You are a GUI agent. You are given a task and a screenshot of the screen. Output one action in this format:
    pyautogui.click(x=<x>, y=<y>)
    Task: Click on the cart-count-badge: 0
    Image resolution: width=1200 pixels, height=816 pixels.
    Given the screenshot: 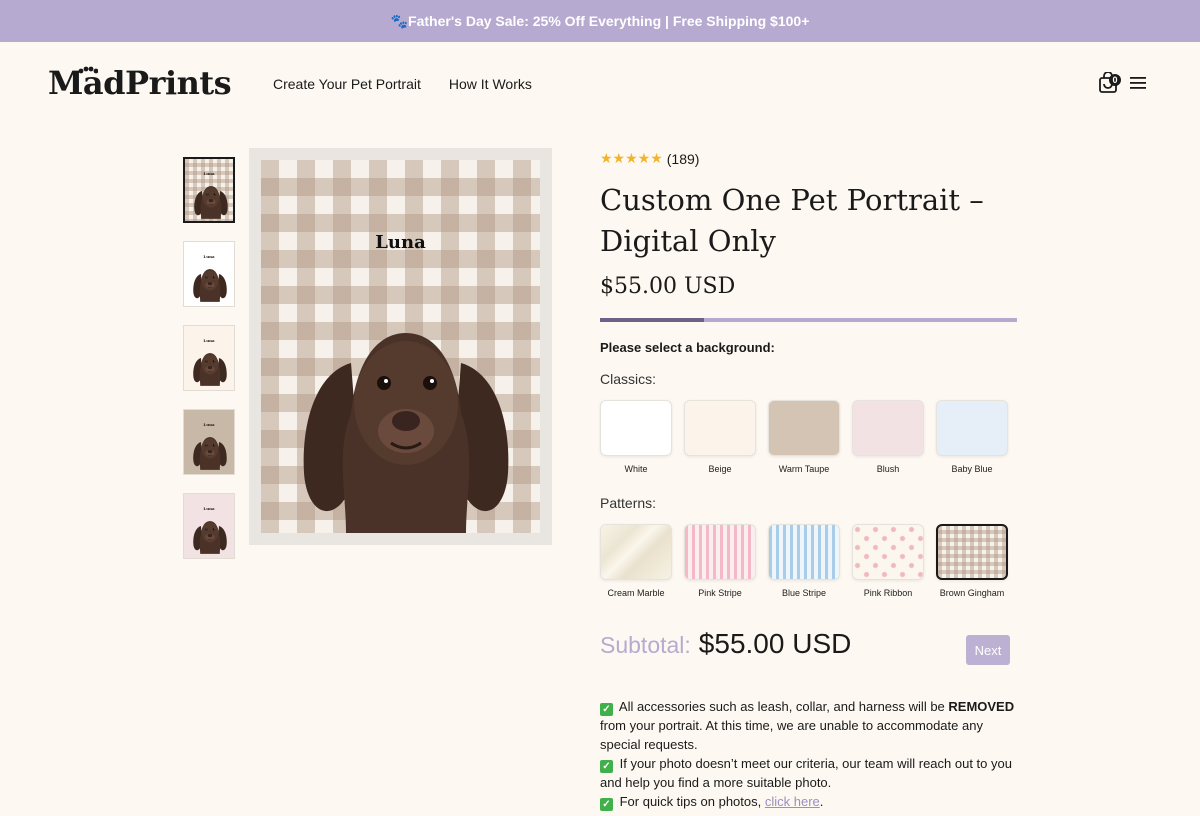 What is the action you would take?
    pyautogui.click(x=1115, y=80)
    